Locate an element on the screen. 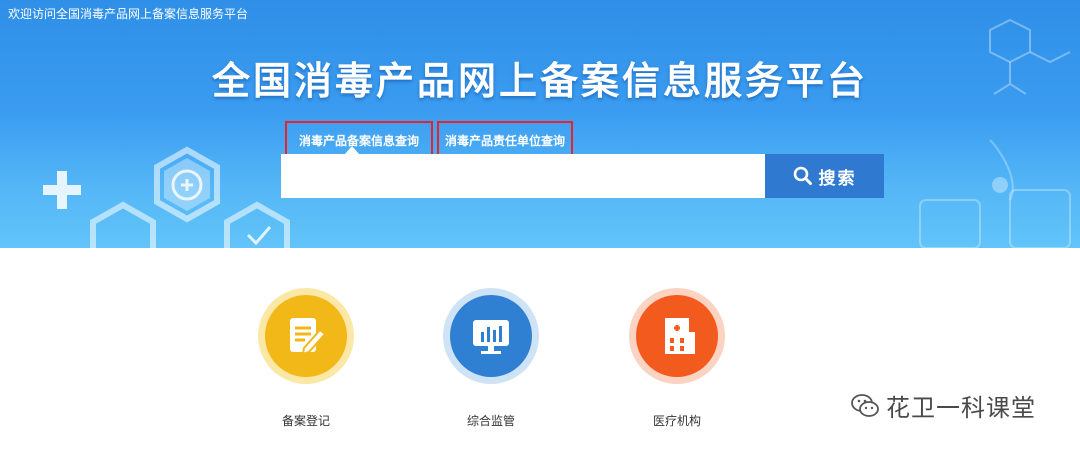  search-button: 搜索 is located at coordinates (824, 176).